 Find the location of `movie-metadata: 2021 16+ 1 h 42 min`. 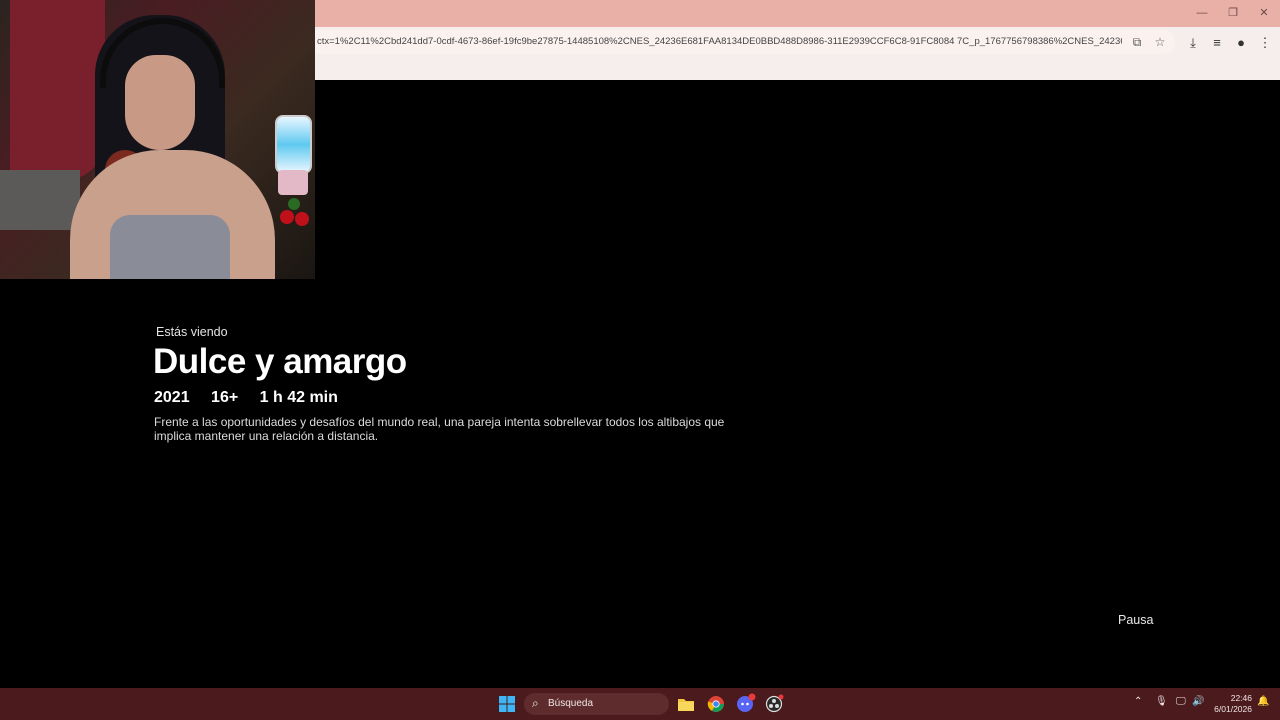

movie-metadata: 2021 16+ 1 h 42 min is located at coordinates (254, 398).